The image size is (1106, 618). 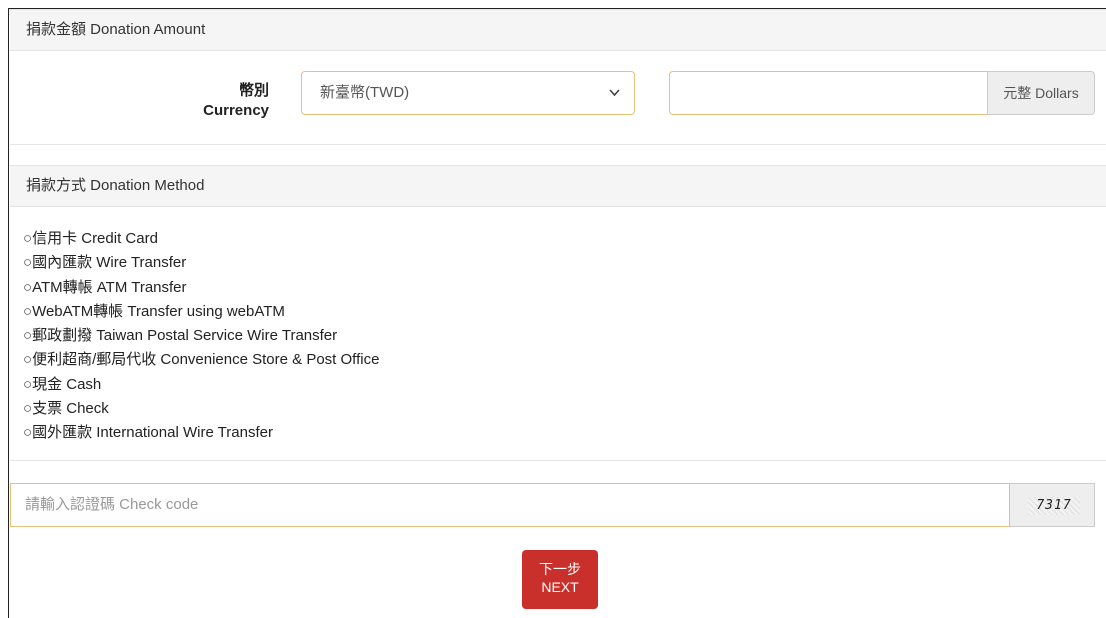 I want to click on donation-amount-heading: 捐款金額 Donation Amount, so click(x=558, y=30).